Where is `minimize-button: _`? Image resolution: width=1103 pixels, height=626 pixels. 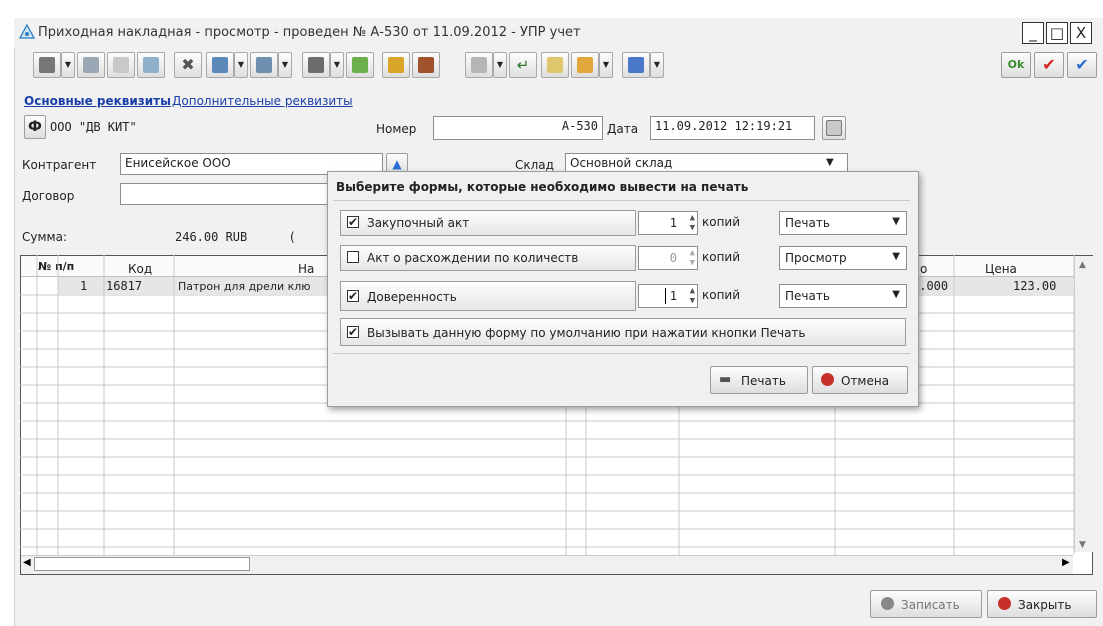
minimize-button: _ is located at coordinates (1033, 33).